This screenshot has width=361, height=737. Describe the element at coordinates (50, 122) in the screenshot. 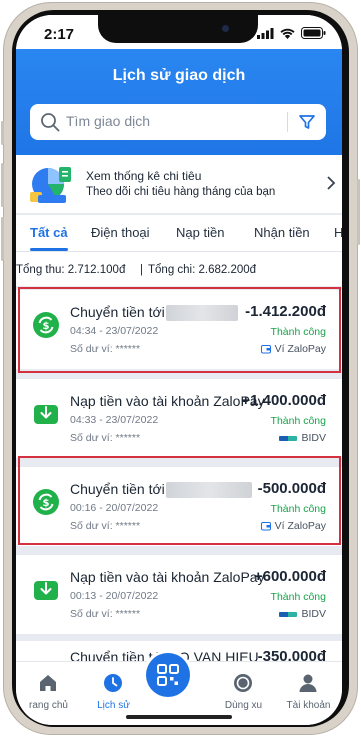

I see `search-icon` at that location.